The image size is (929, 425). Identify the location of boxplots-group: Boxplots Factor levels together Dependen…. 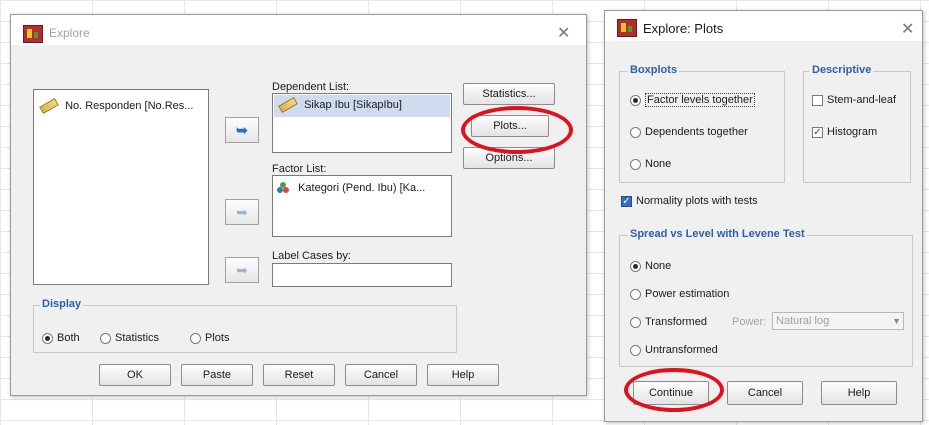
(702, 123).